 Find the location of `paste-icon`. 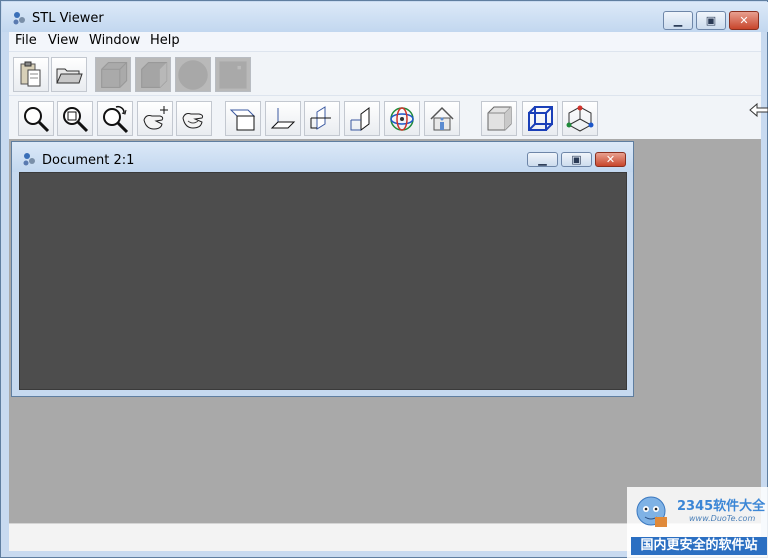

paste-icon is located at coordinates (30, 73).